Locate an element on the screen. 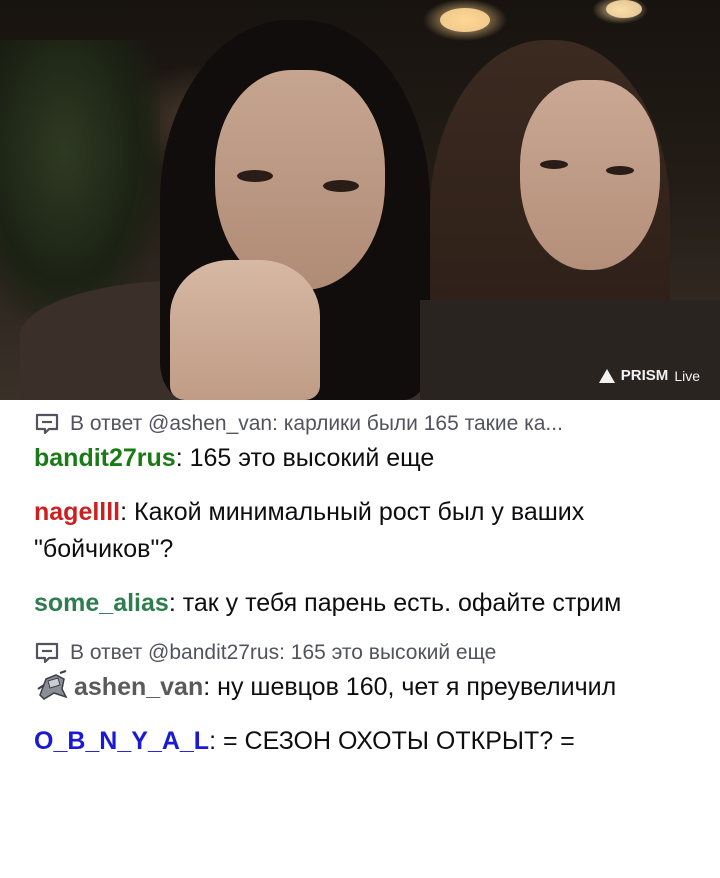 The height and width of the screenshot is (878, 720). chat-message: bandit27rus: 165 это высокий еще is located at coordinates (360, 458).